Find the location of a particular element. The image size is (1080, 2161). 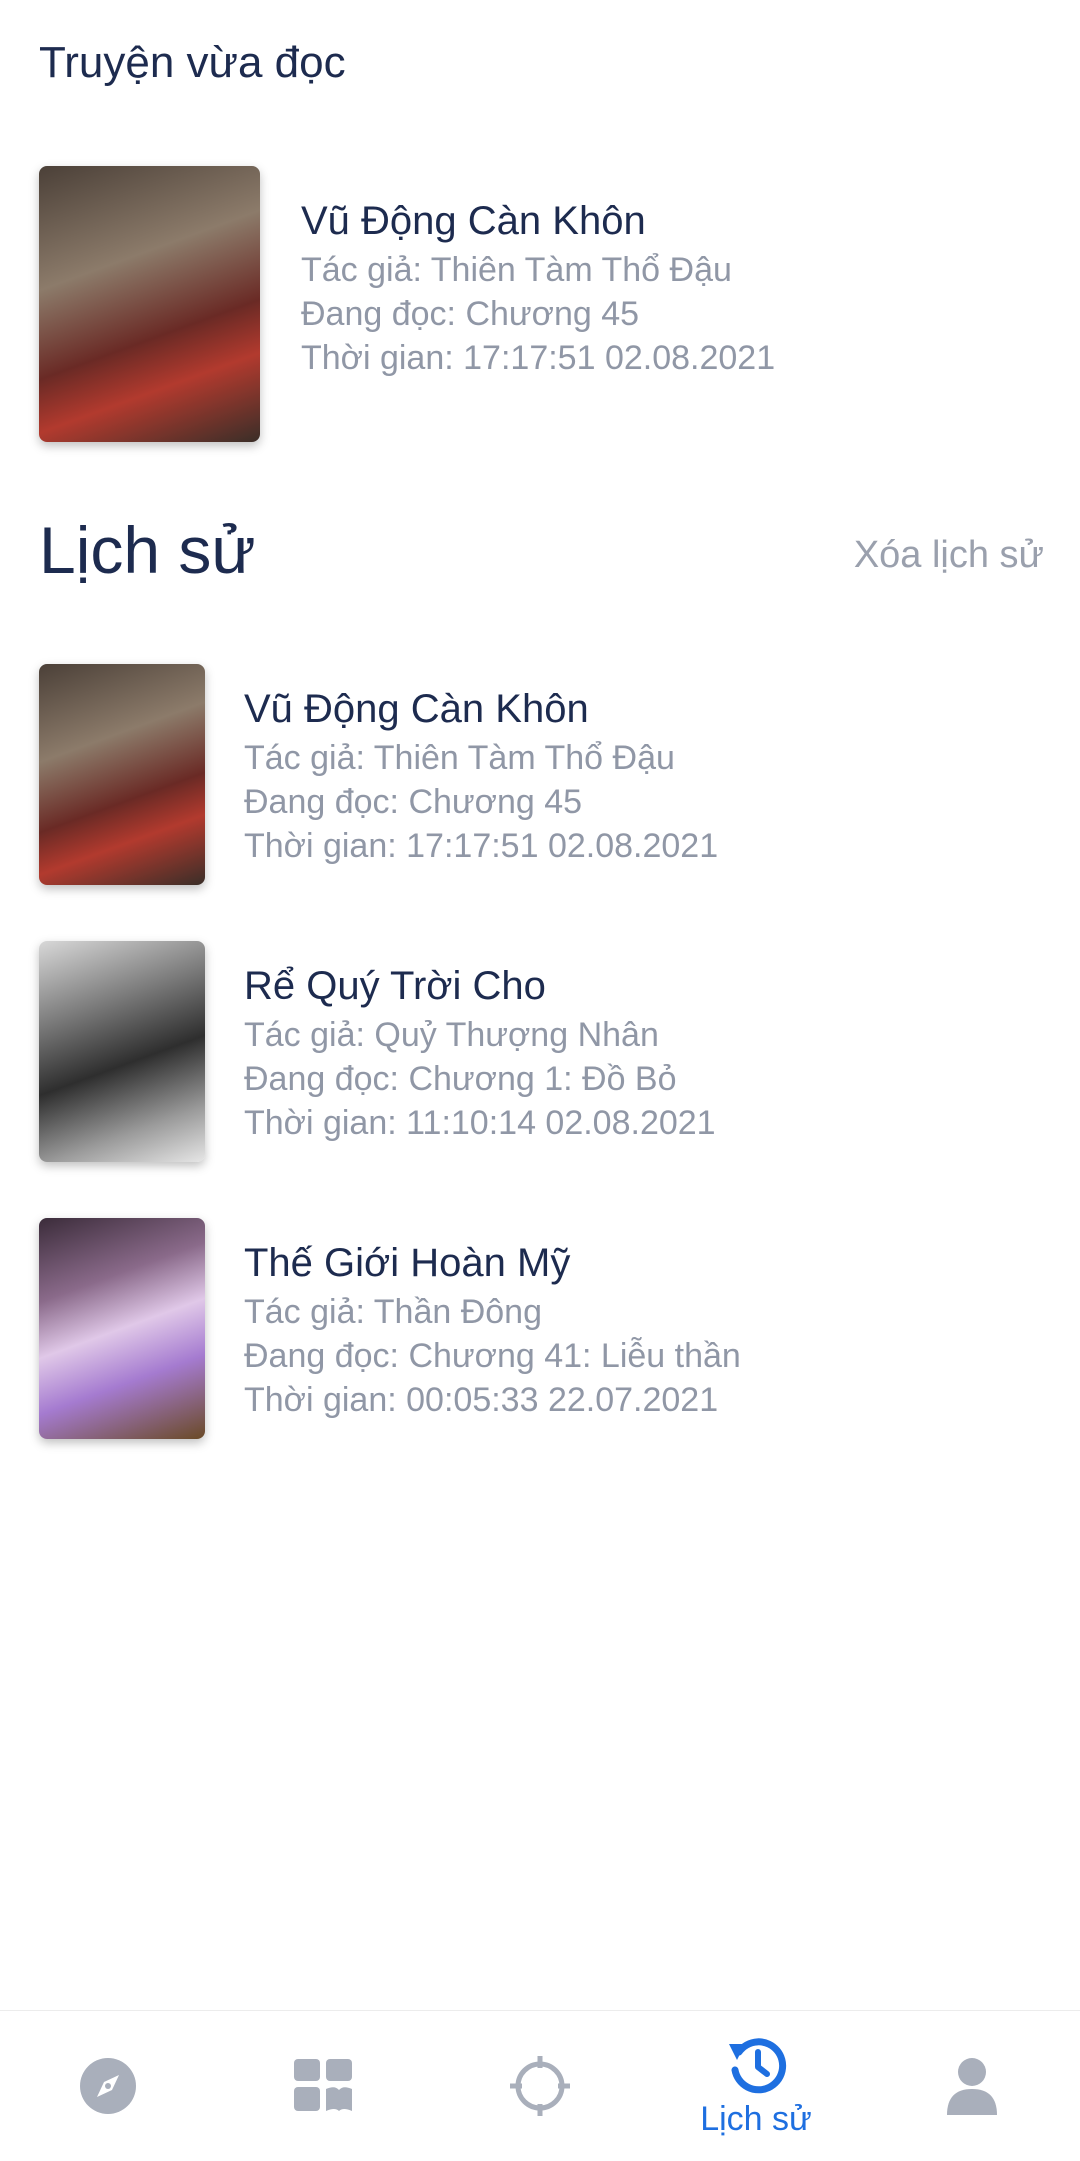

recent-story-author: Tác giả: Thiên Tàm Thổ Đậu is located at coordinates (516, 270).